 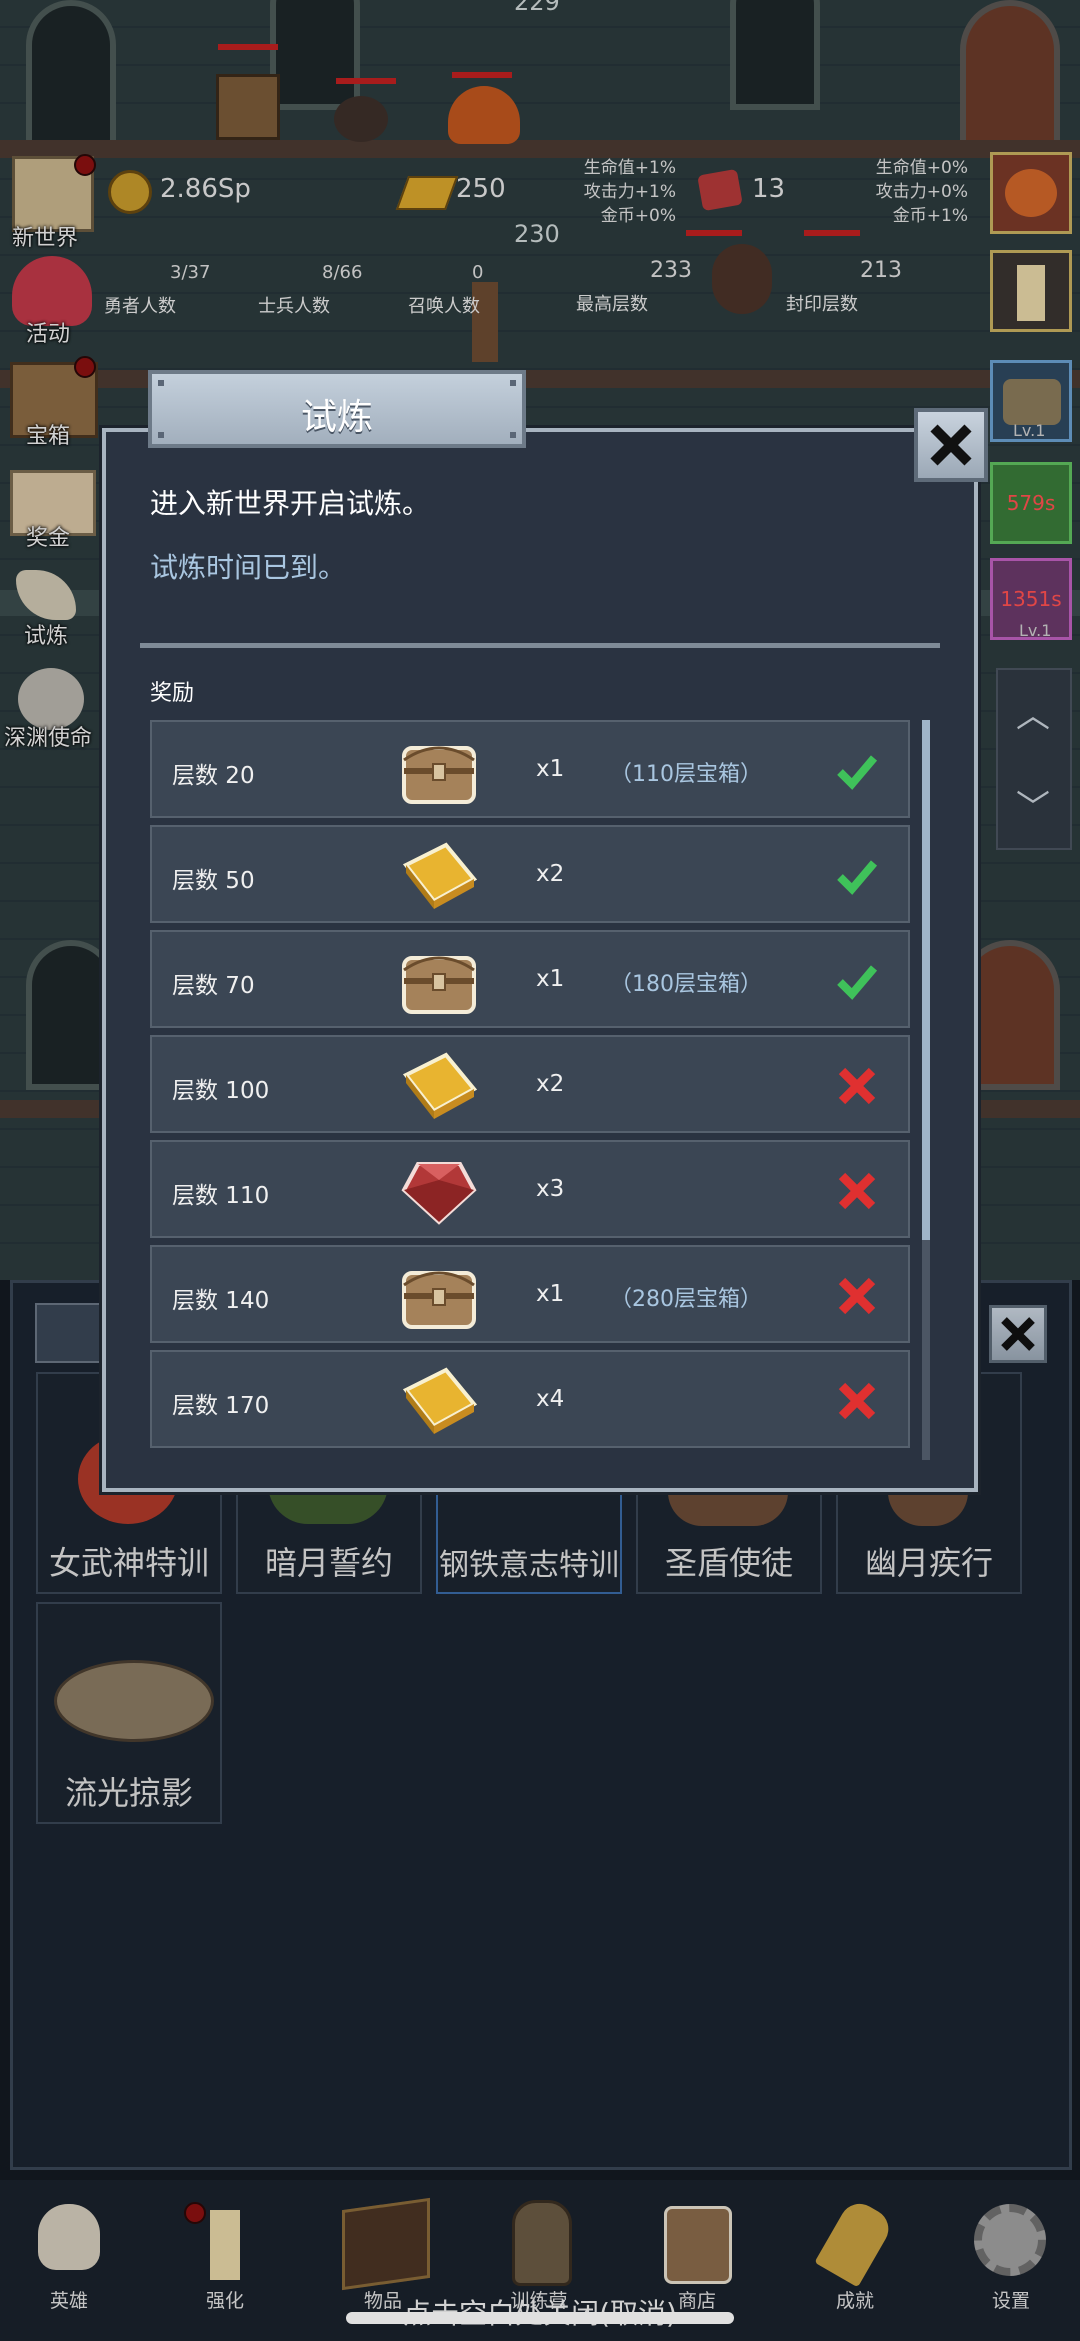 I want to click on reward-floor: 层数 170, so click(x=221, y=1406).